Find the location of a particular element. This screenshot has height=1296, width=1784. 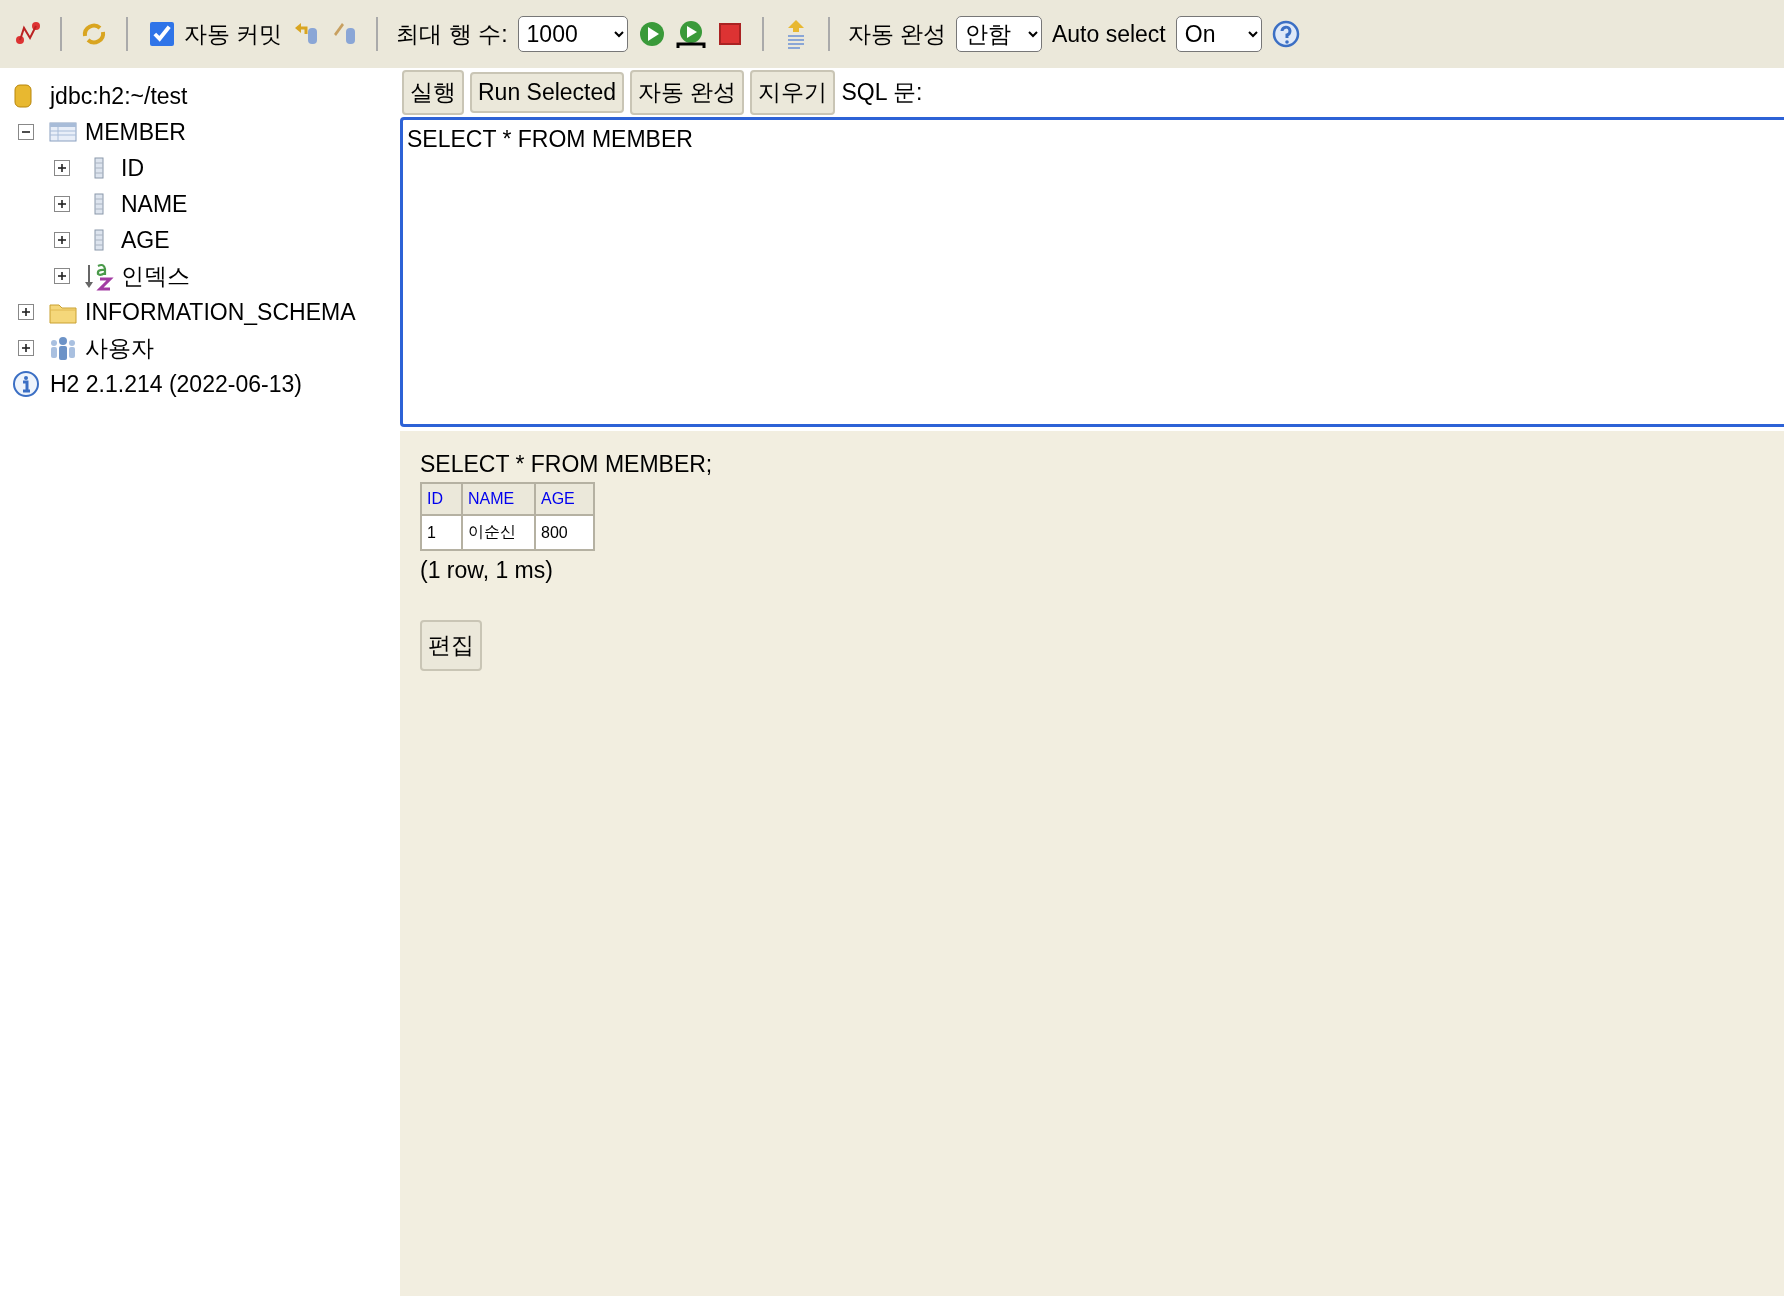

table-icon is located at coordinates (63, 132).